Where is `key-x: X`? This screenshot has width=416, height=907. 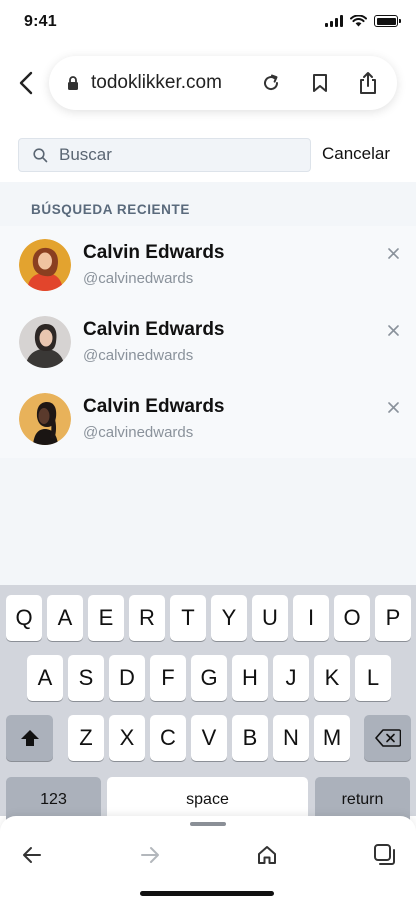
key-x: X is located at coordinates (127, 738).